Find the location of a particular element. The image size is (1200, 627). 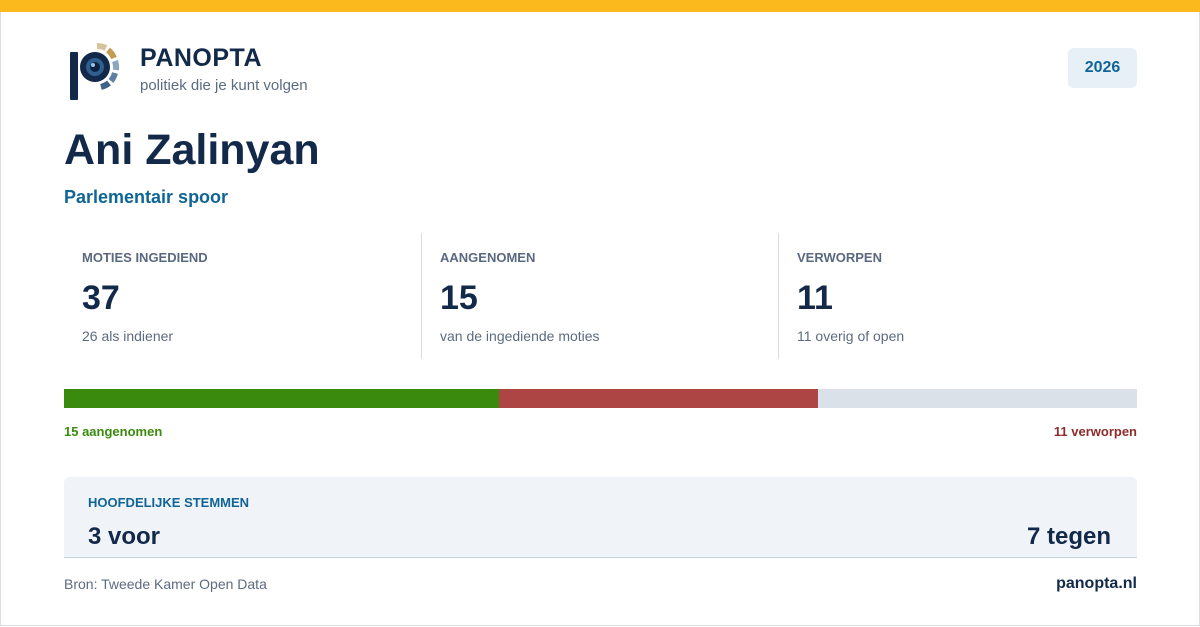

brand-tagline: politiek die je kunt volgen is located at coordinates (224, 85).